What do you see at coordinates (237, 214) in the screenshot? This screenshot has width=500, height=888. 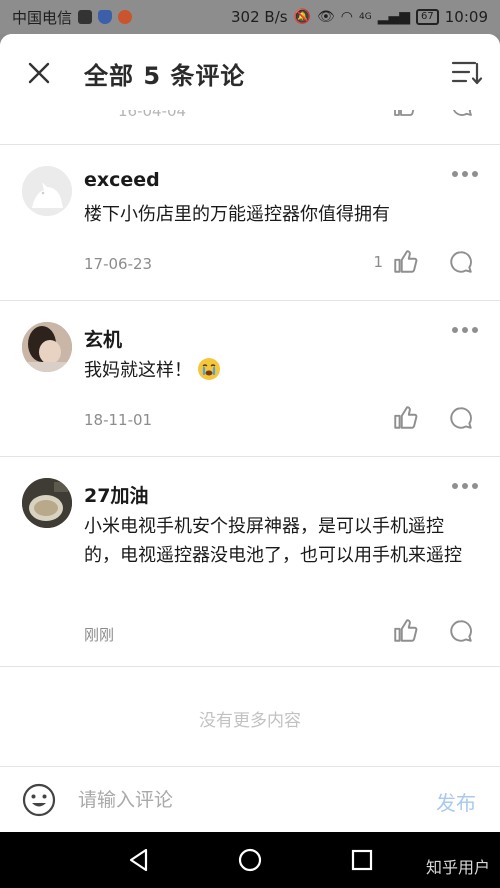 I see `comment-text: 楼下小伤店里的万能遥控器你值得拥有` at bounding box center [237, 214].